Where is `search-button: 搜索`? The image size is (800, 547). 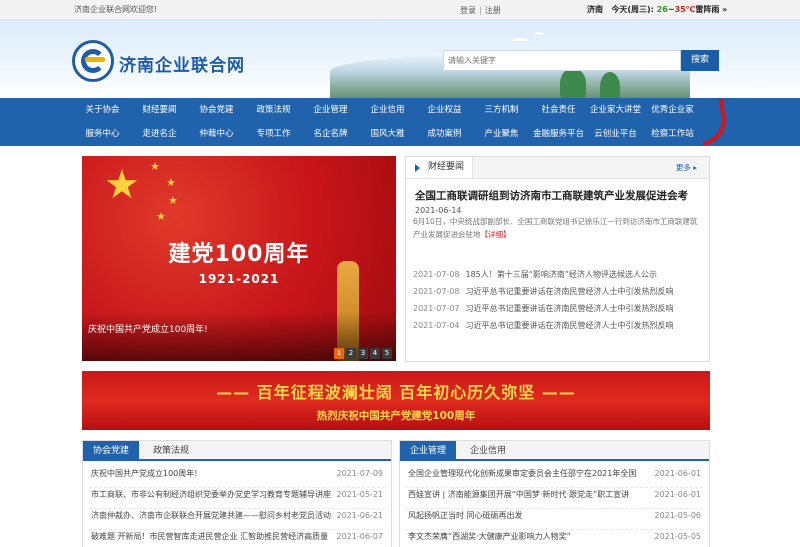
search-button: 搜索 is located at coordinates (700, 60).